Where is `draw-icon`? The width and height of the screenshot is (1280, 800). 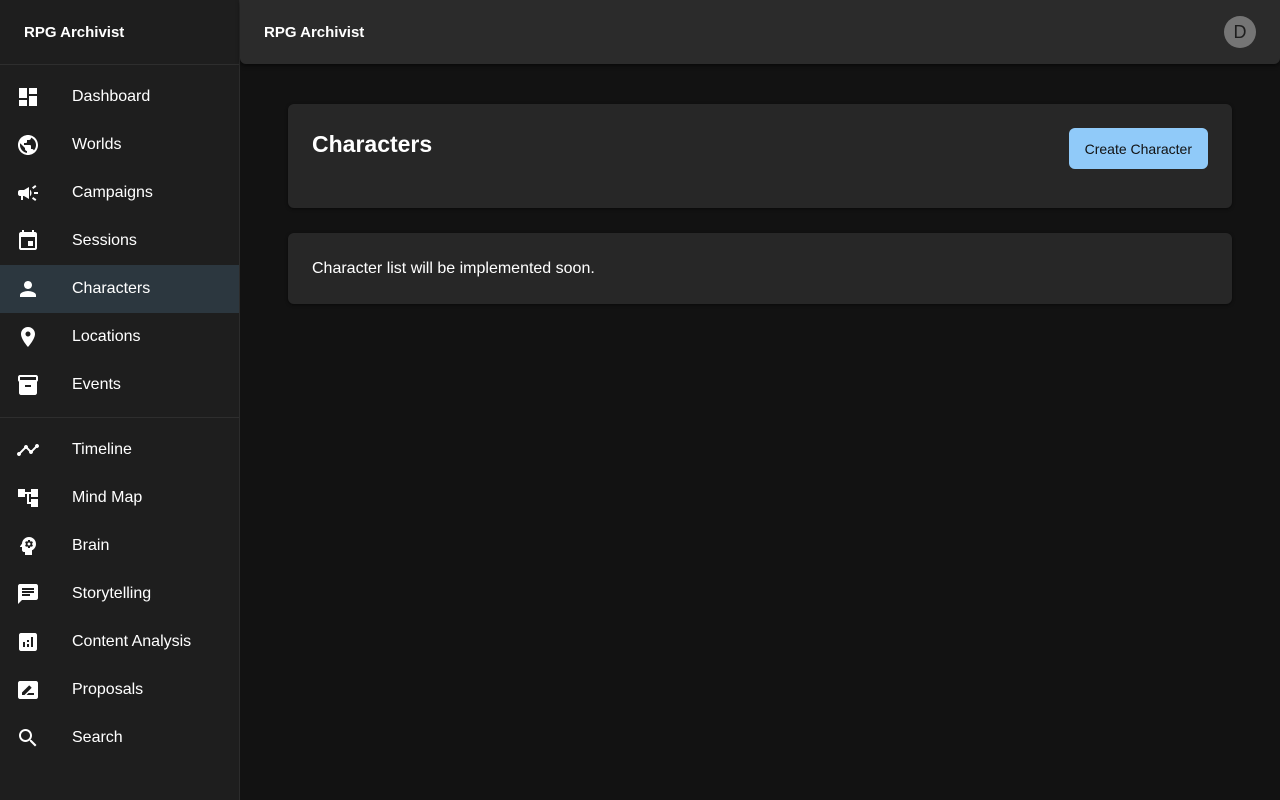
draw-icon is located at coordinates (36, 690).